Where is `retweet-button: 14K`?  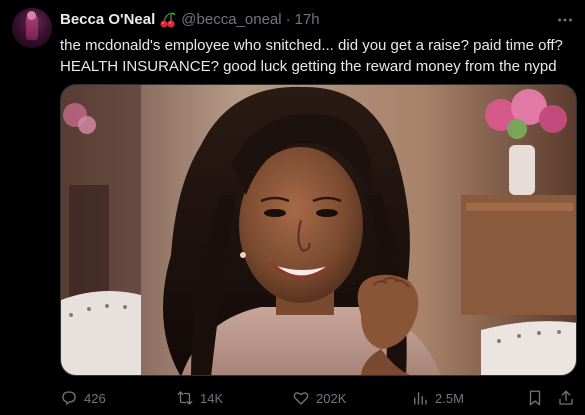
retweet-button: 14K is located at coordinates (199, 398).